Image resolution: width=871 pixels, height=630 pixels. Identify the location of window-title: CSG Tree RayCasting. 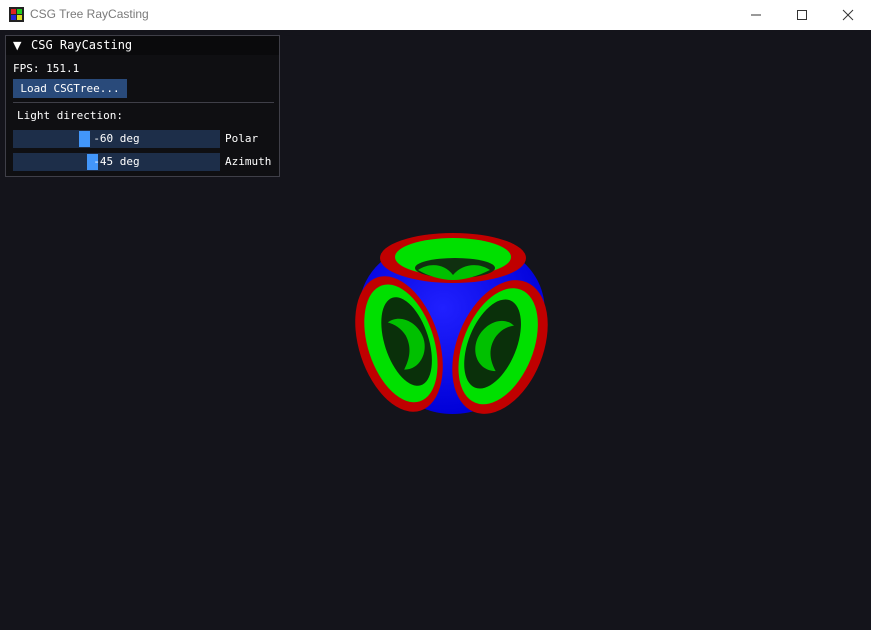
(89, 14).